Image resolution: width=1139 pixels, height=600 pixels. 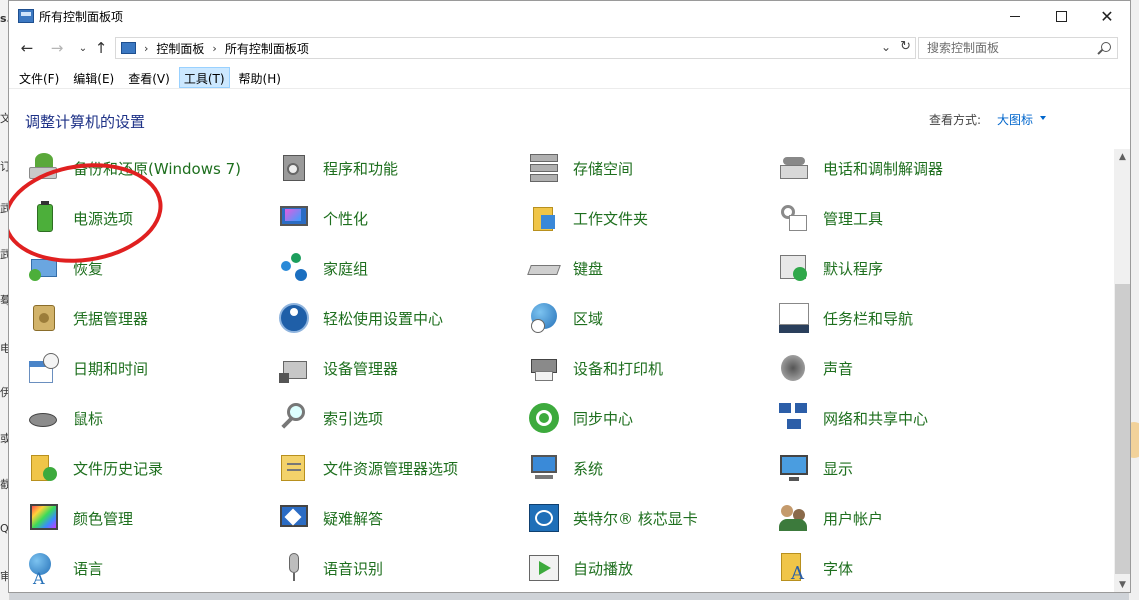 I want to click on up-arrow-icon: ↑, so click(x=101, y=48).